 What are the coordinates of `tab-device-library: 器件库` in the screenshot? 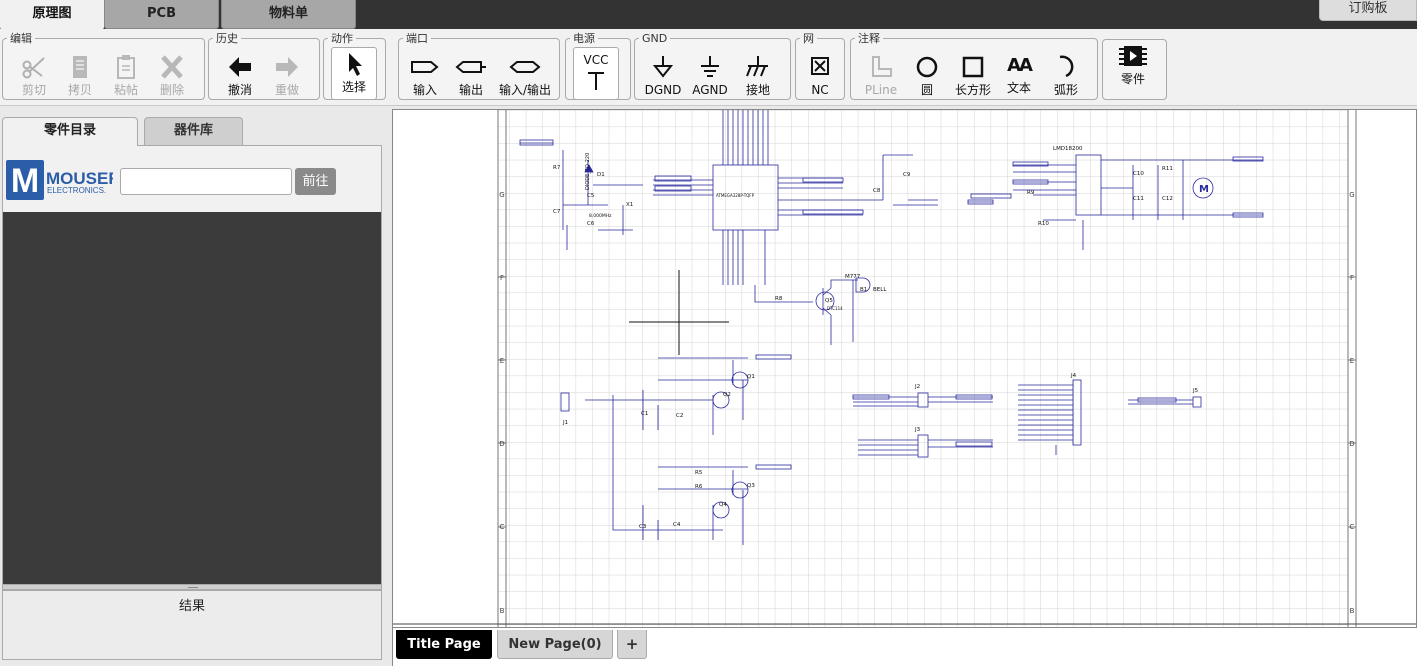 It's located at (193, 131).